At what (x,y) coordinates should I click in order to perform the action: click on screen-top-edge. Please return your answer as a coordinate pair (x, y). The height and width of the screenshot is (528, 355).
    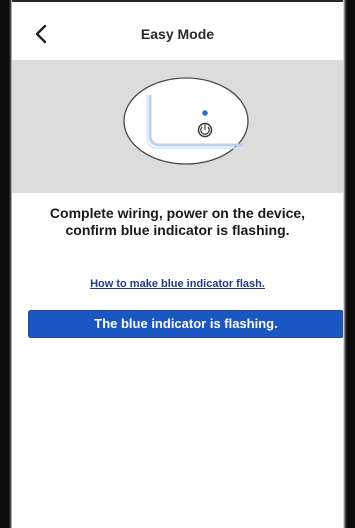
    Looking at the image, I should click on (177, 1).